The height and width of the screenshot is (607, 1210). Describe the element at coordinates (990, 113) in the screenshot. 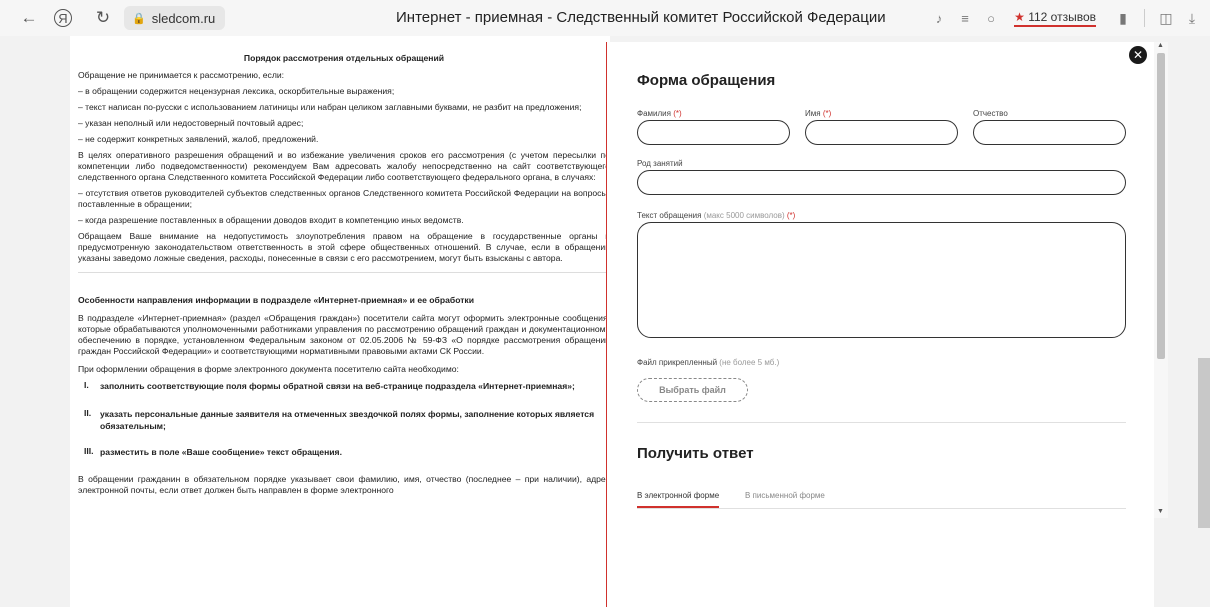

I see `patronymic-label: Отчество` at that location.